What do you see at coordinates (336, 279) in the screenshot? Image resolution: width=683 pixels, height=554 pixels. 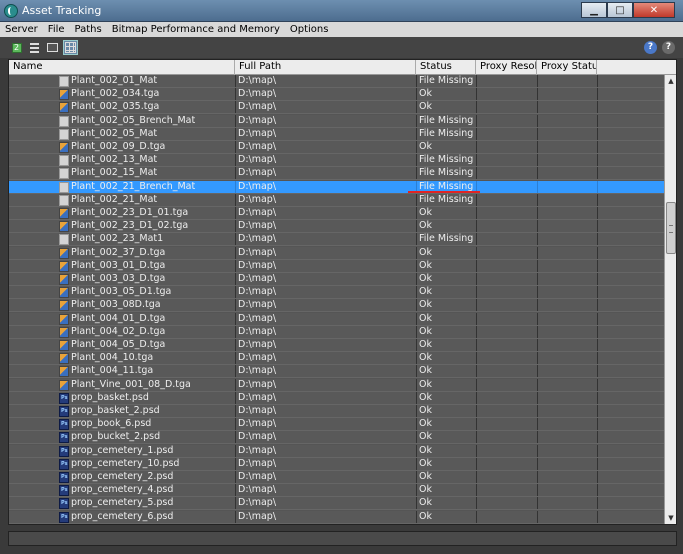 I see `table-row: Plant_003_03_D.tga D:\map\ Ok` at bounding box center [336, 279].